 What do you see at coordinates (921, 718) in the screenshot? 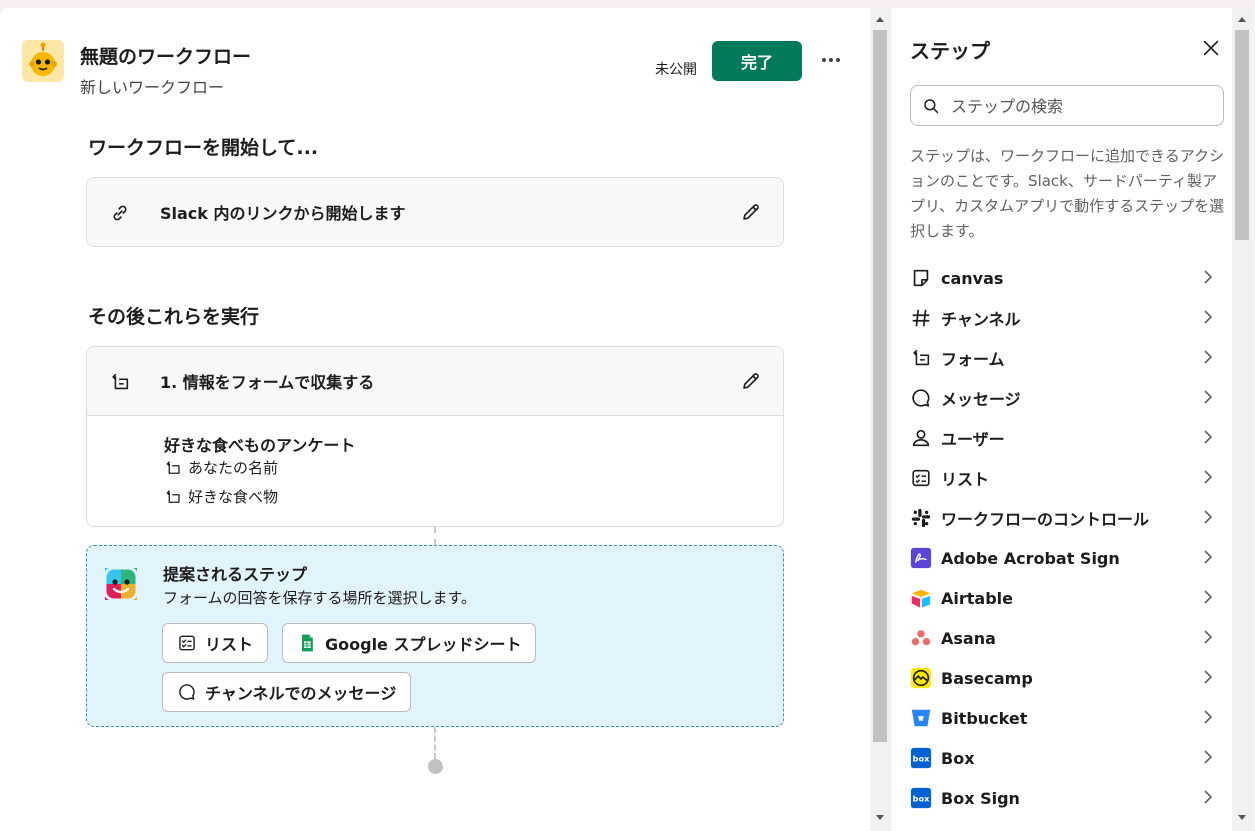
I see `bitbucket-icon` at bounding box center [921, 718].